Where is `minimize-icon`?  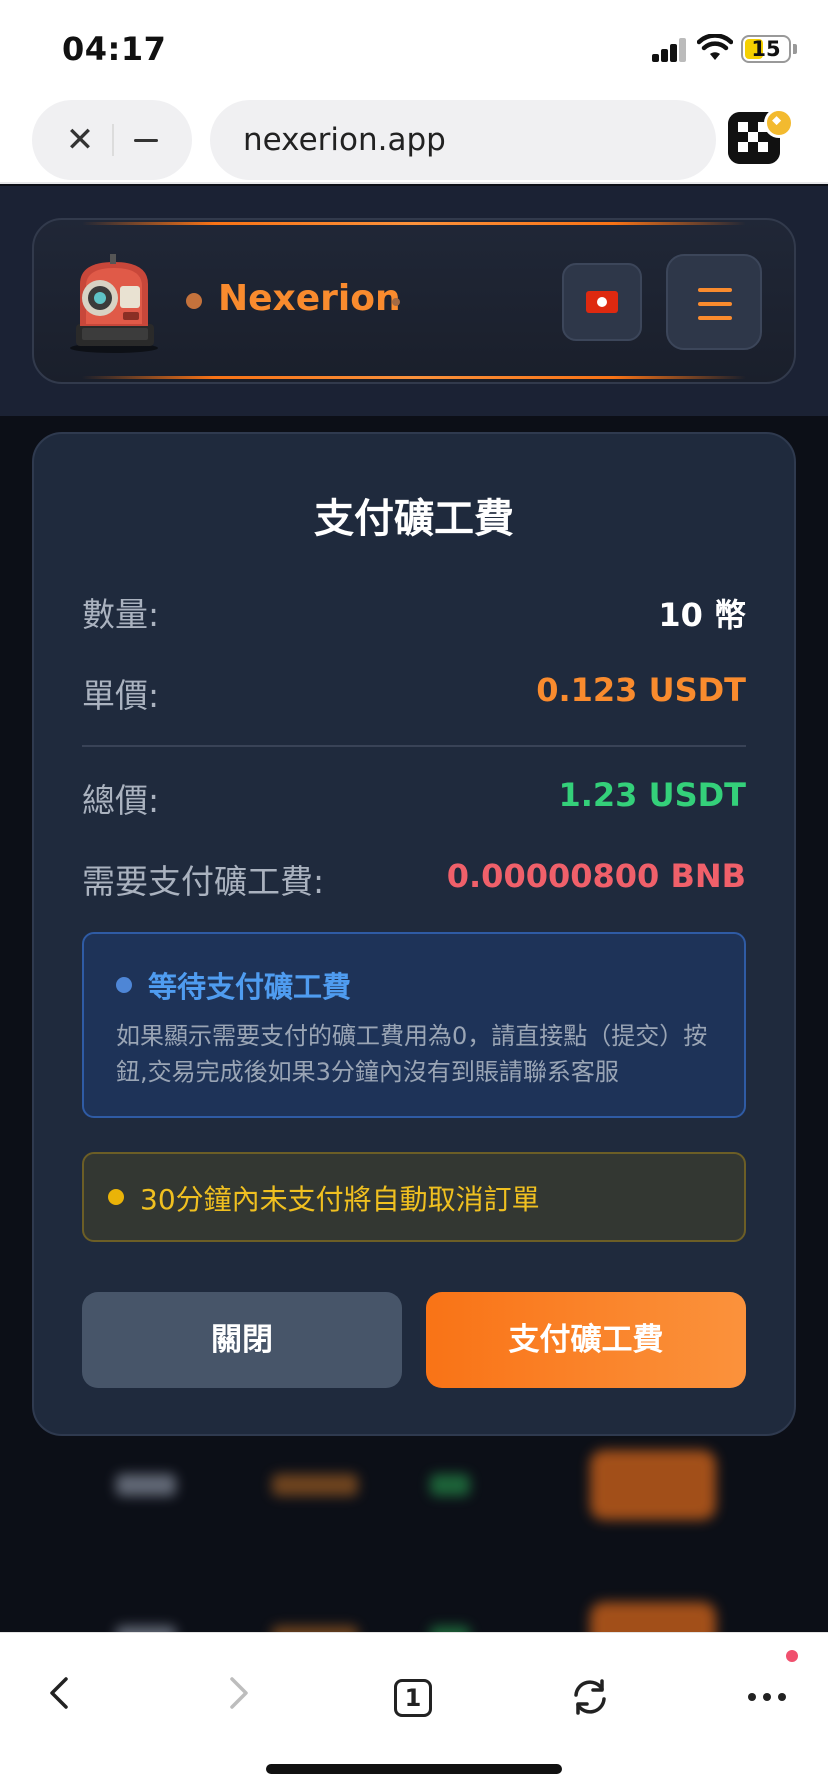
minimize-icon is located at coordinates (146, 140).